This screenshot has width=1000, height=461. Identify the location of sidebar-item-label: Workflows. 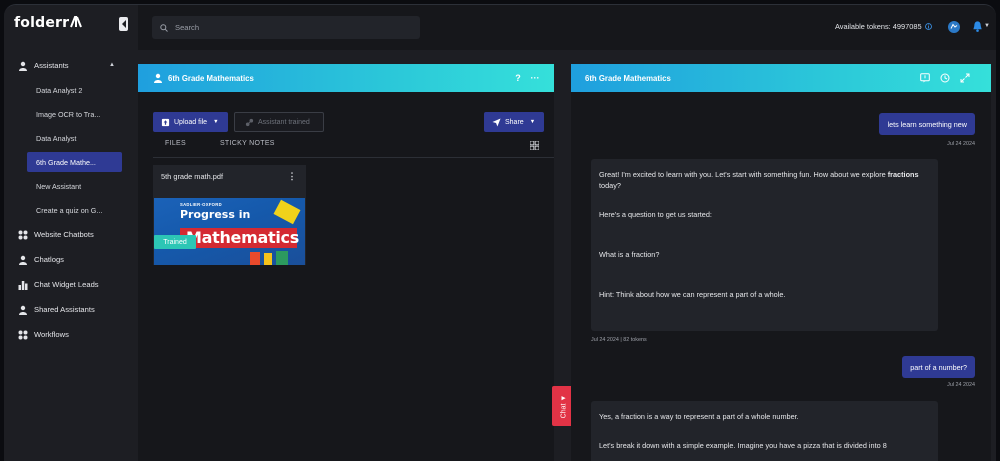
(51, 334).